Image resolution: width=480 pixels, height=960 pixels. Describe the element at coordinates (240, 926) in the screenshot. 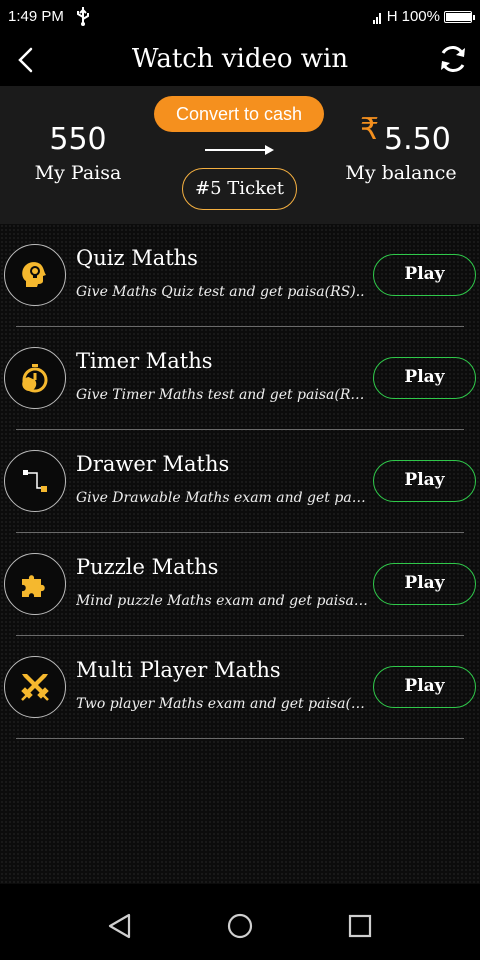

I see `nav-home-icon` at that location.